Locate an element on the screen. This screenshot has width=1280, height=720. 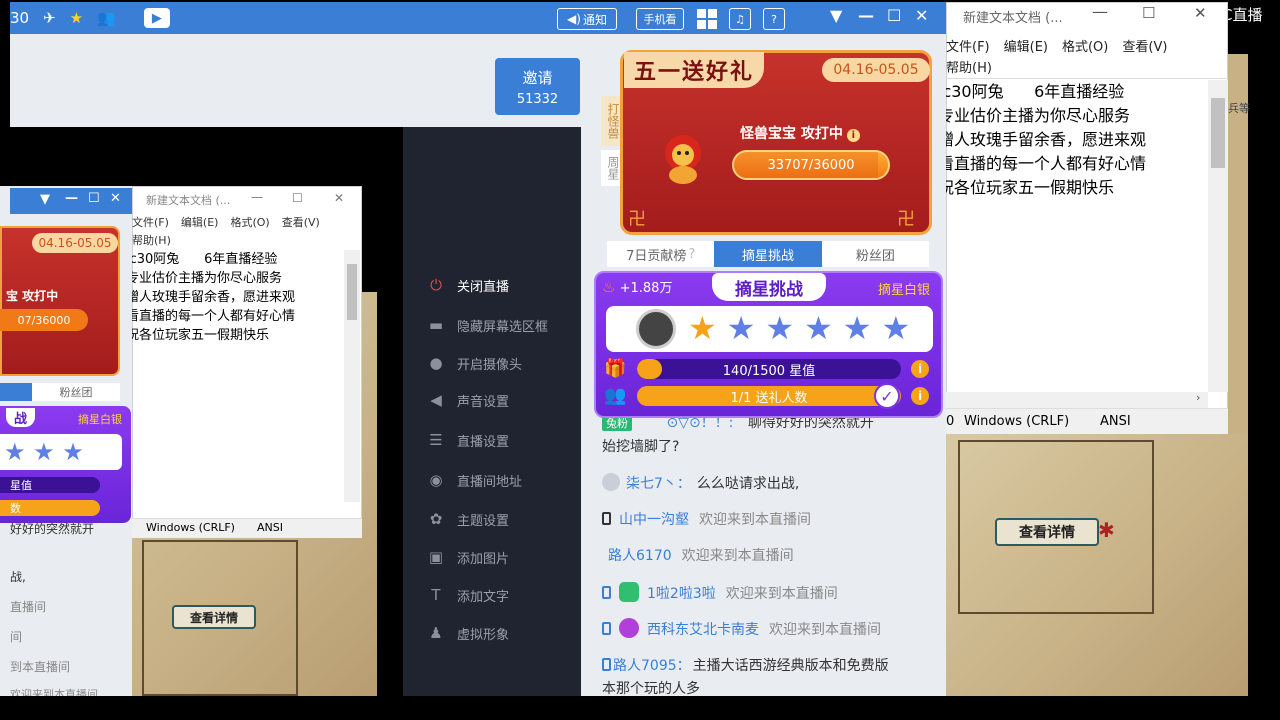
menu-label: 添加文字 is located at coordinates (483, 597).